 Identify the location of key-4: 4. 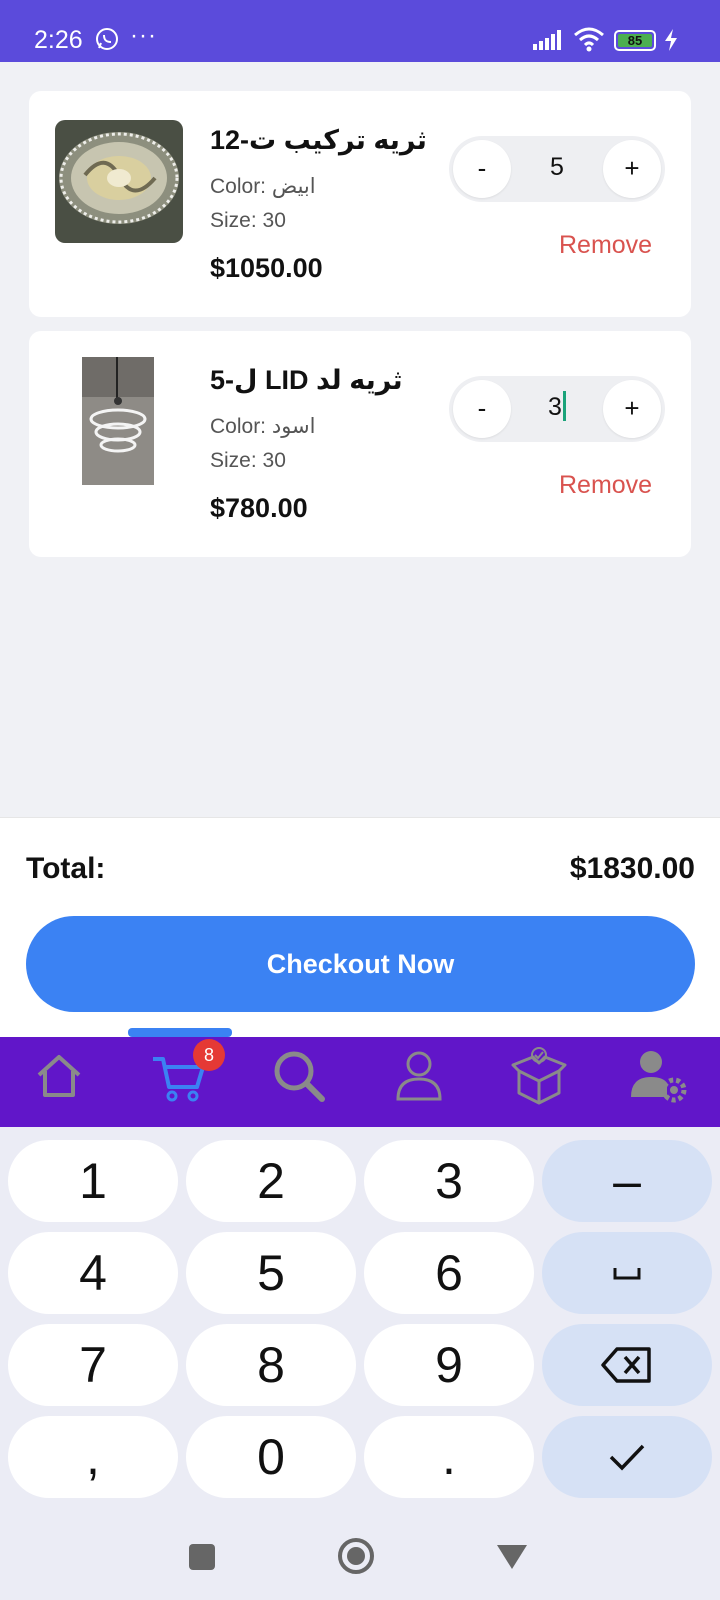
(93, 1273).